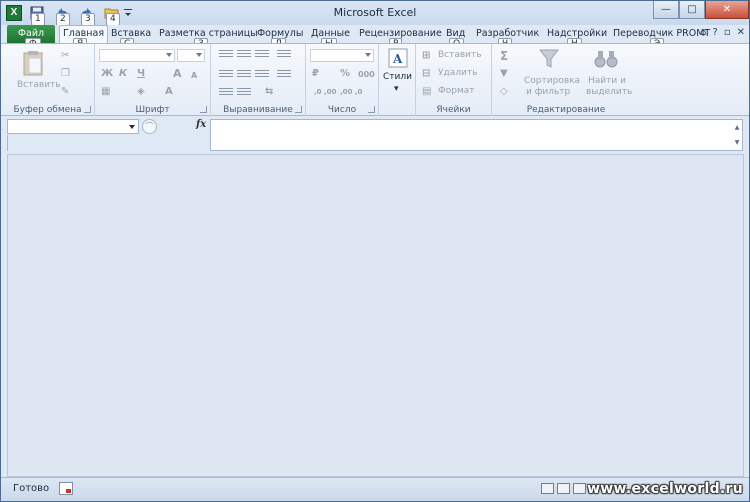 The image size is (750, 502). What do you see at coordinates (73, 126) in the screenshot?
I see `name-box` at bounding box center [73, 126].